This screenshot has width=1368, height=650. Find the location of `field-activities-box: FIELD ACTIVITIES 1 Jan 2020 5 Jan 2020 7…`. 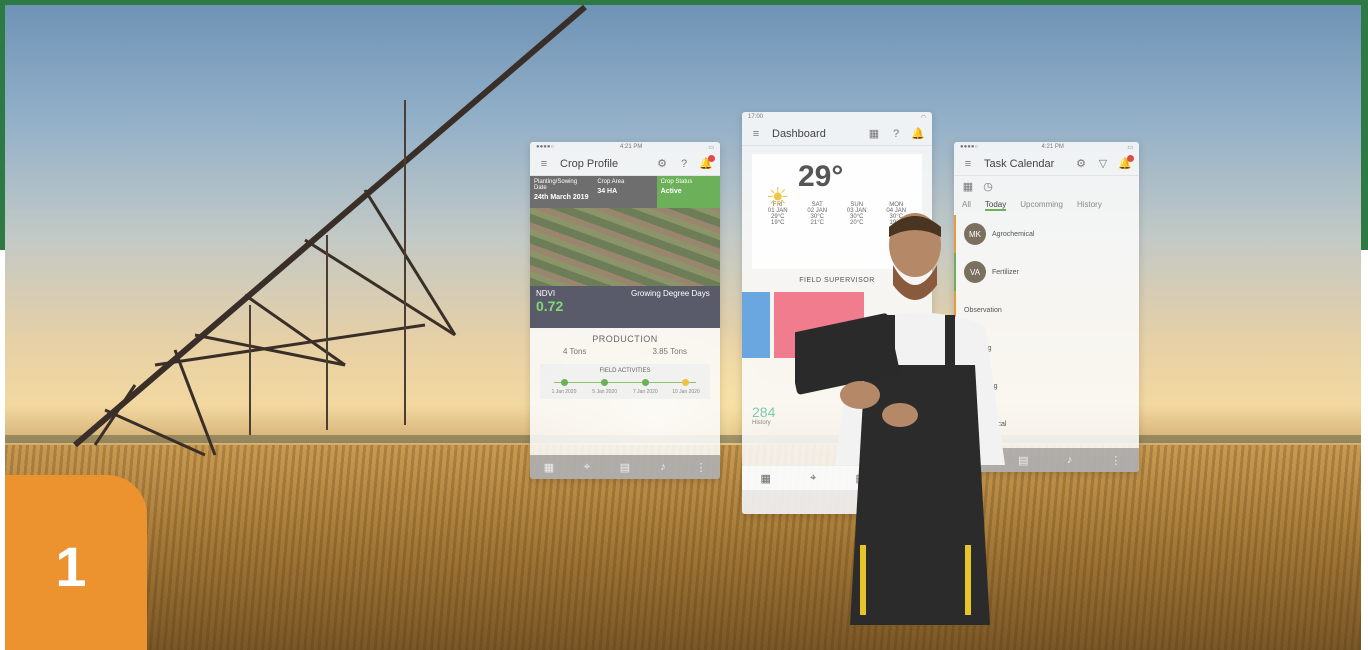

field-activities-box: FIELD ACTIVITIES 1 Jan 2020 5 Jan 2020 7… is located at coordinates (625, 381).